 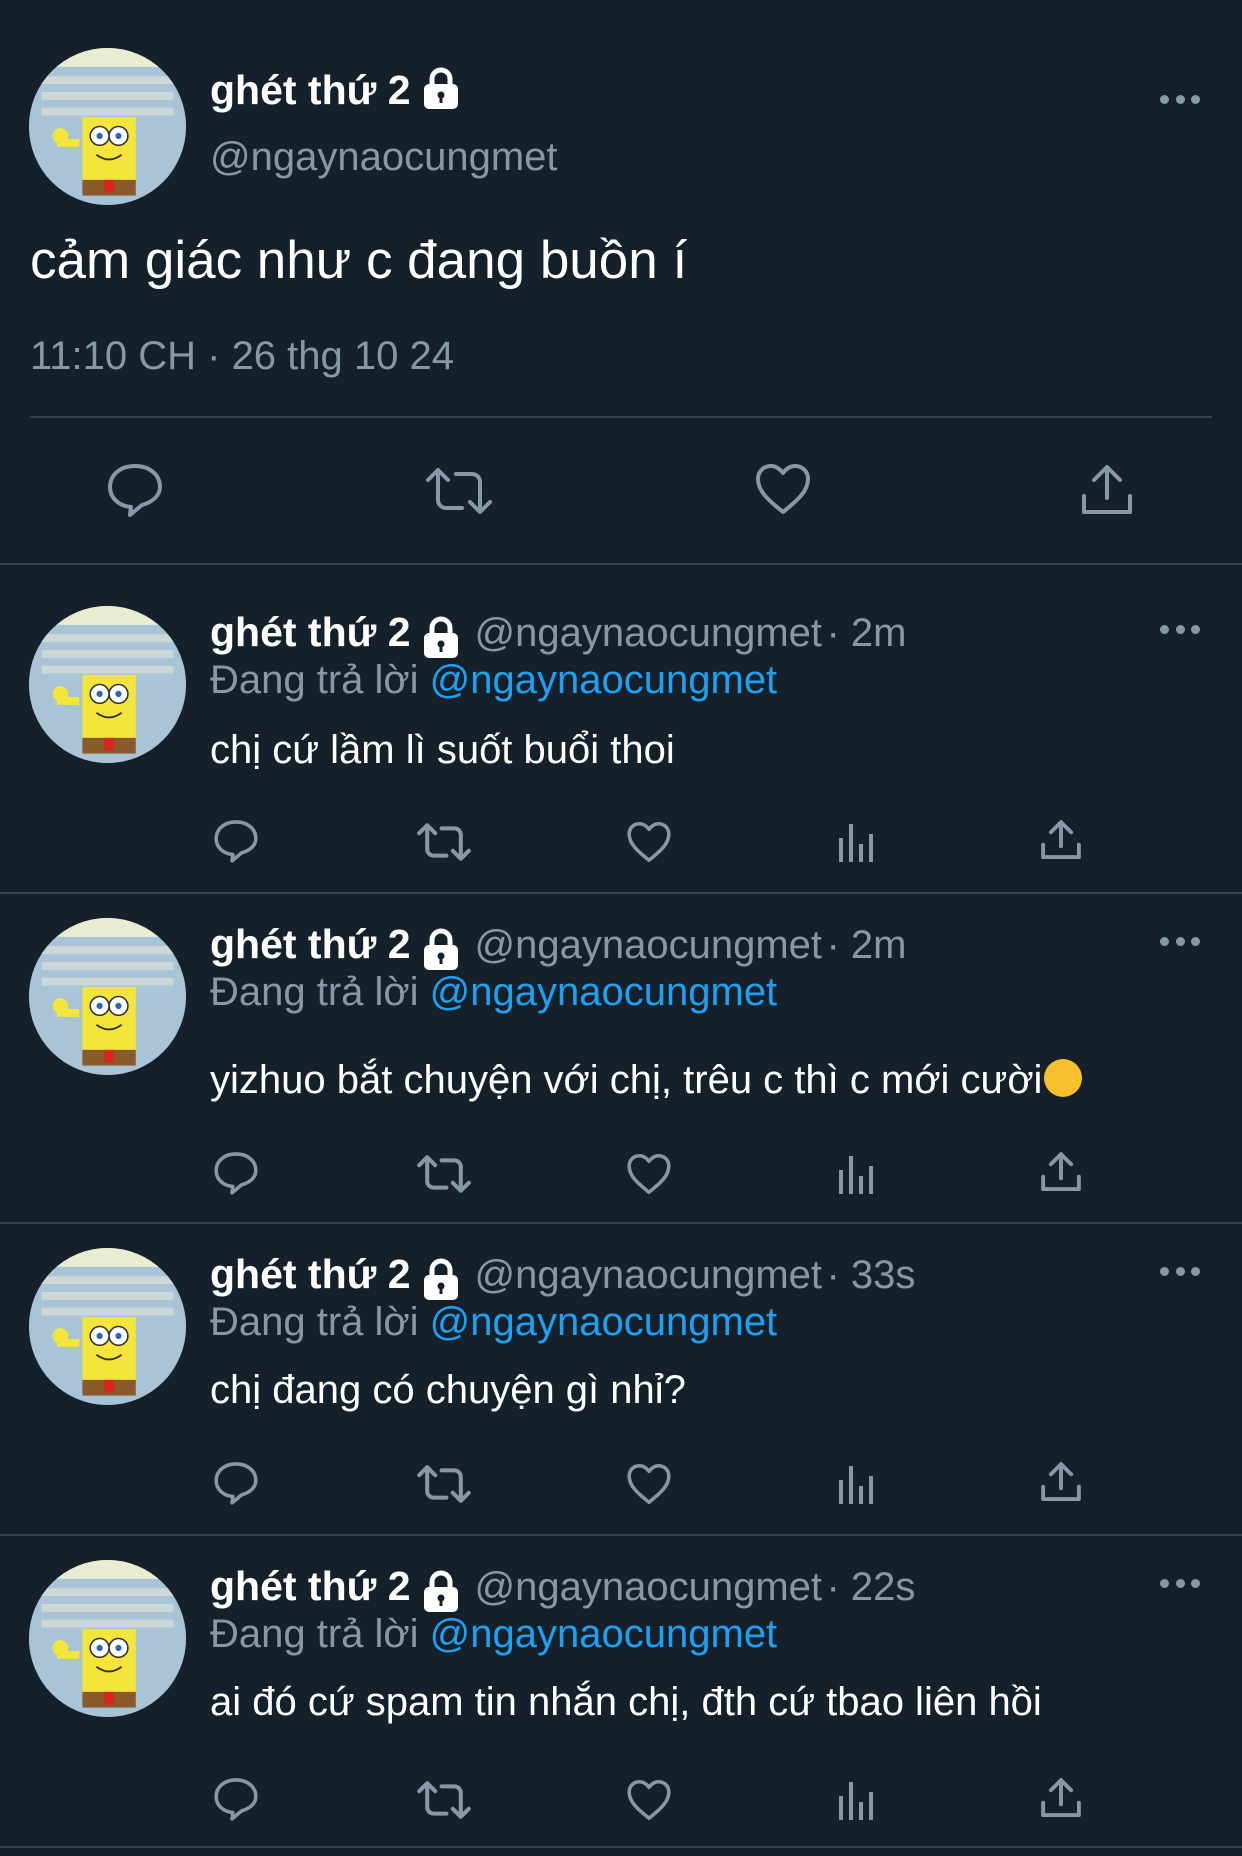 I want to click on tweet-text: cảm giác như c đang buồn í, so click(x=359, y=260).